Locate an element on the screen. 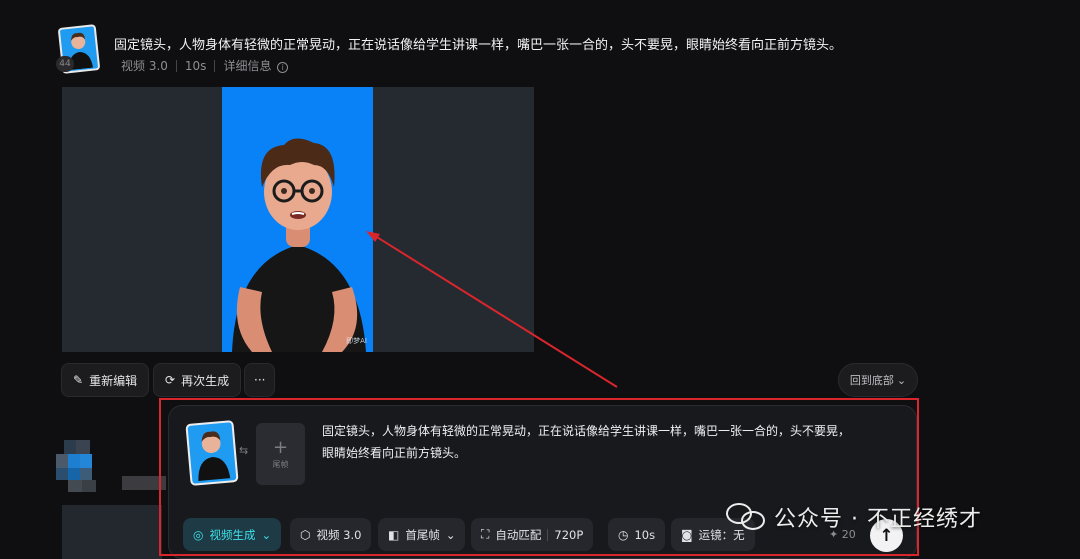 The image size is (1080, 559). duration-select: ◷ 10s is located at coordinates (637, 534).